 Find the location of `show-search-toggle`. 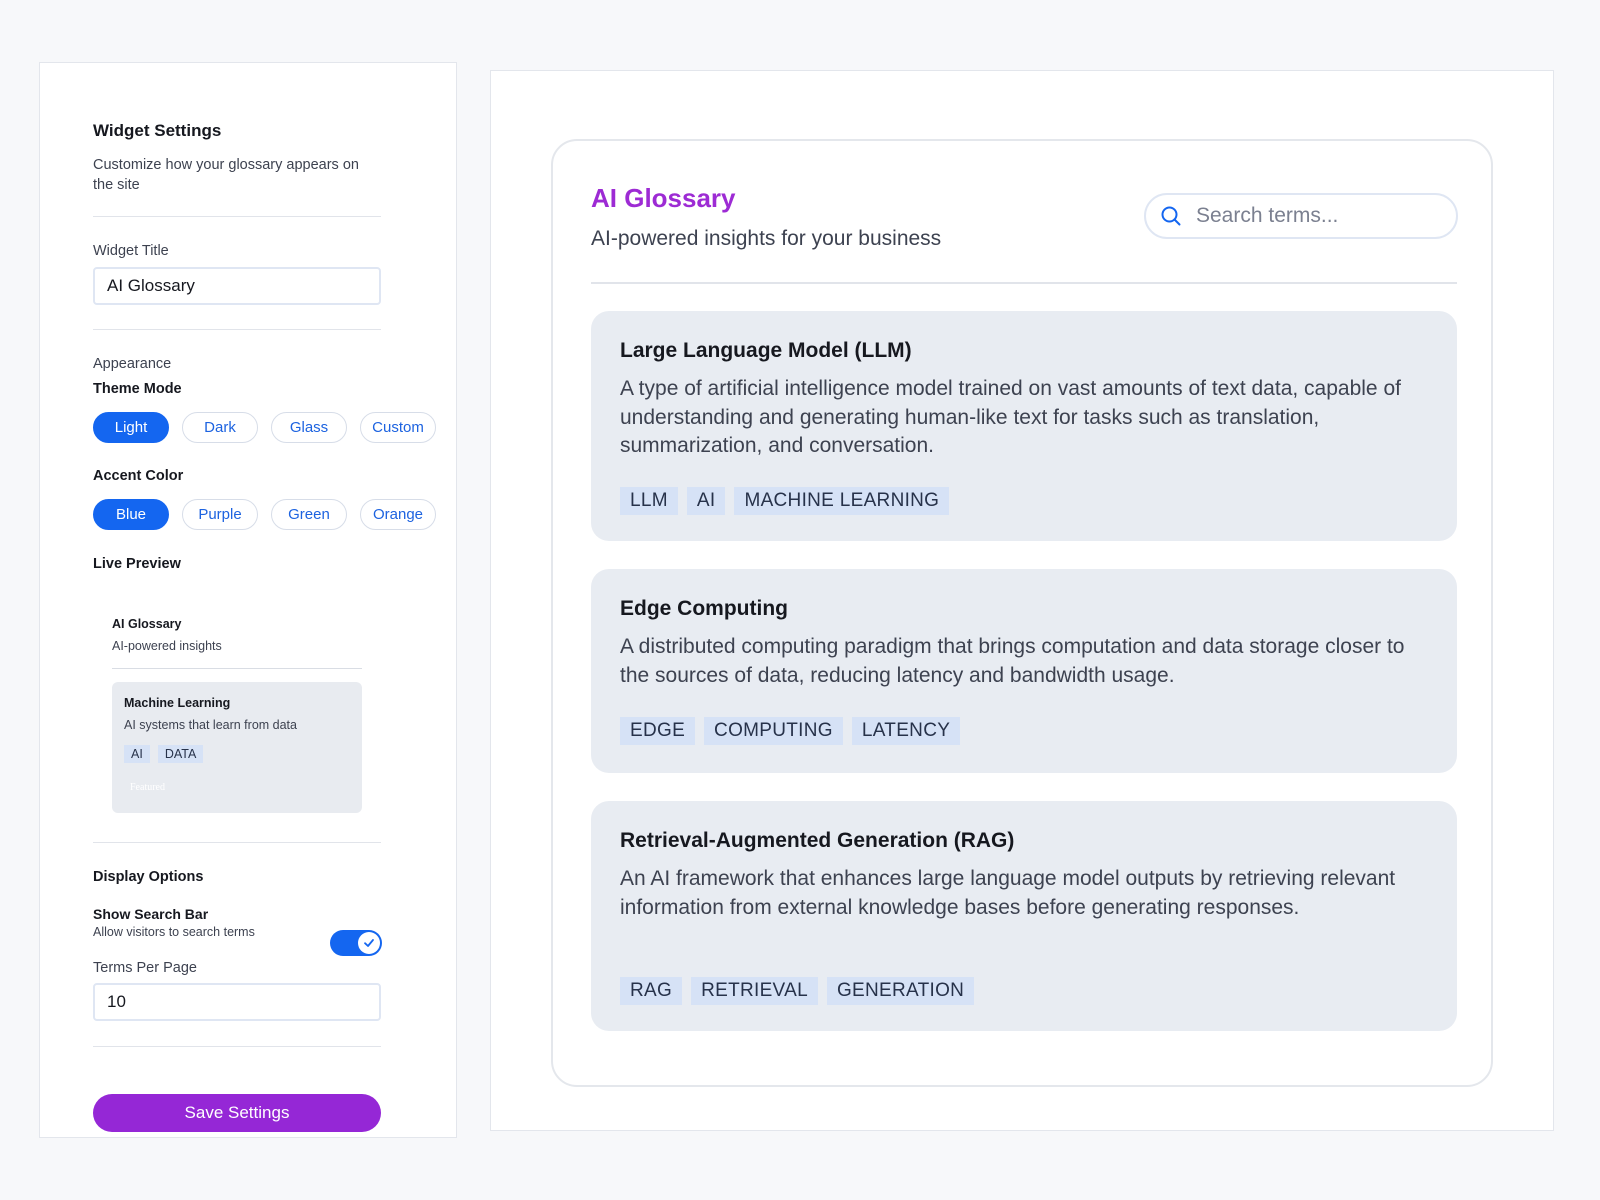

show-search-toggle is located at coordinates (356, 943).